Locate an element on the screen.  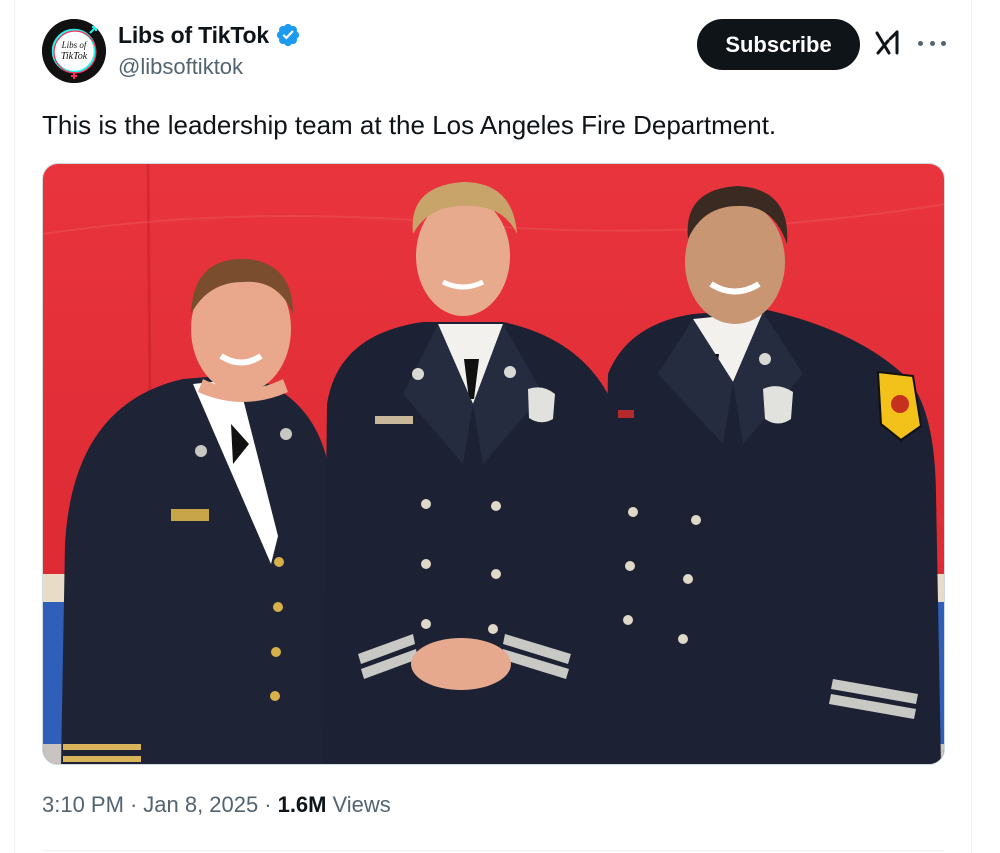
libs-of-tiktok-logo-icon: Libs of TikTok is located at coordinates (74, 51).